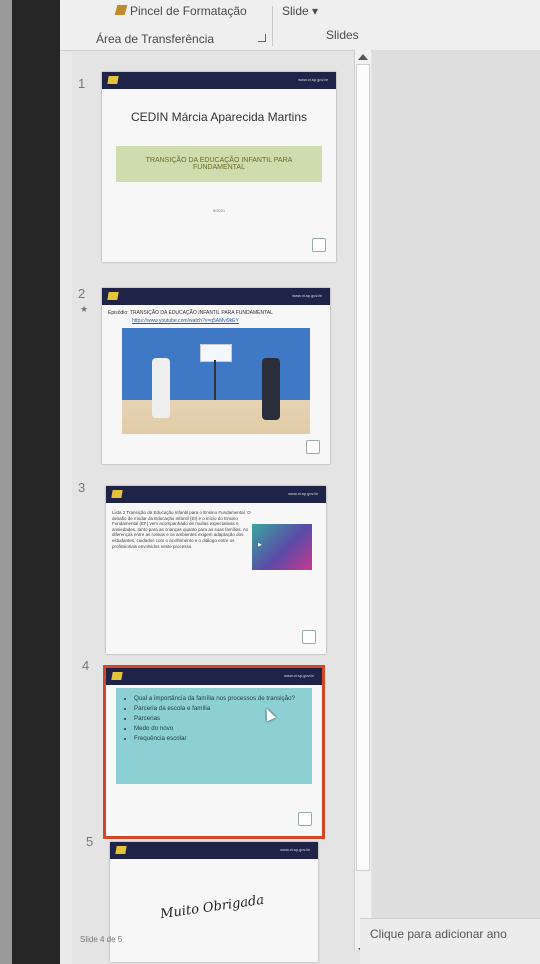  What do you see at coordinates (86, 665) in the screenshot?
I see `slide-number: 4` at bounding box center [86, 665].